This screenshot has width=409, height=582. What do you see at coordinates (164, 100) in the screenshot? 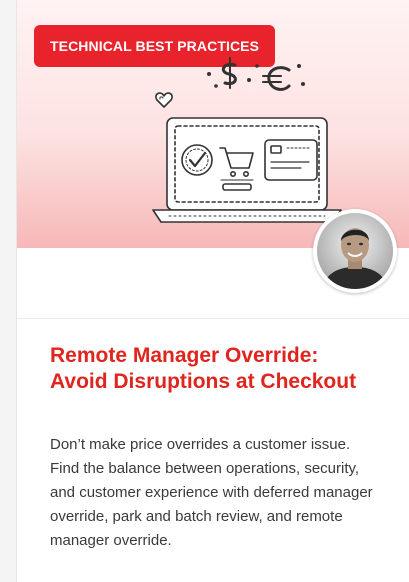
I see `heart-icon` at bounding box center [164, 100].